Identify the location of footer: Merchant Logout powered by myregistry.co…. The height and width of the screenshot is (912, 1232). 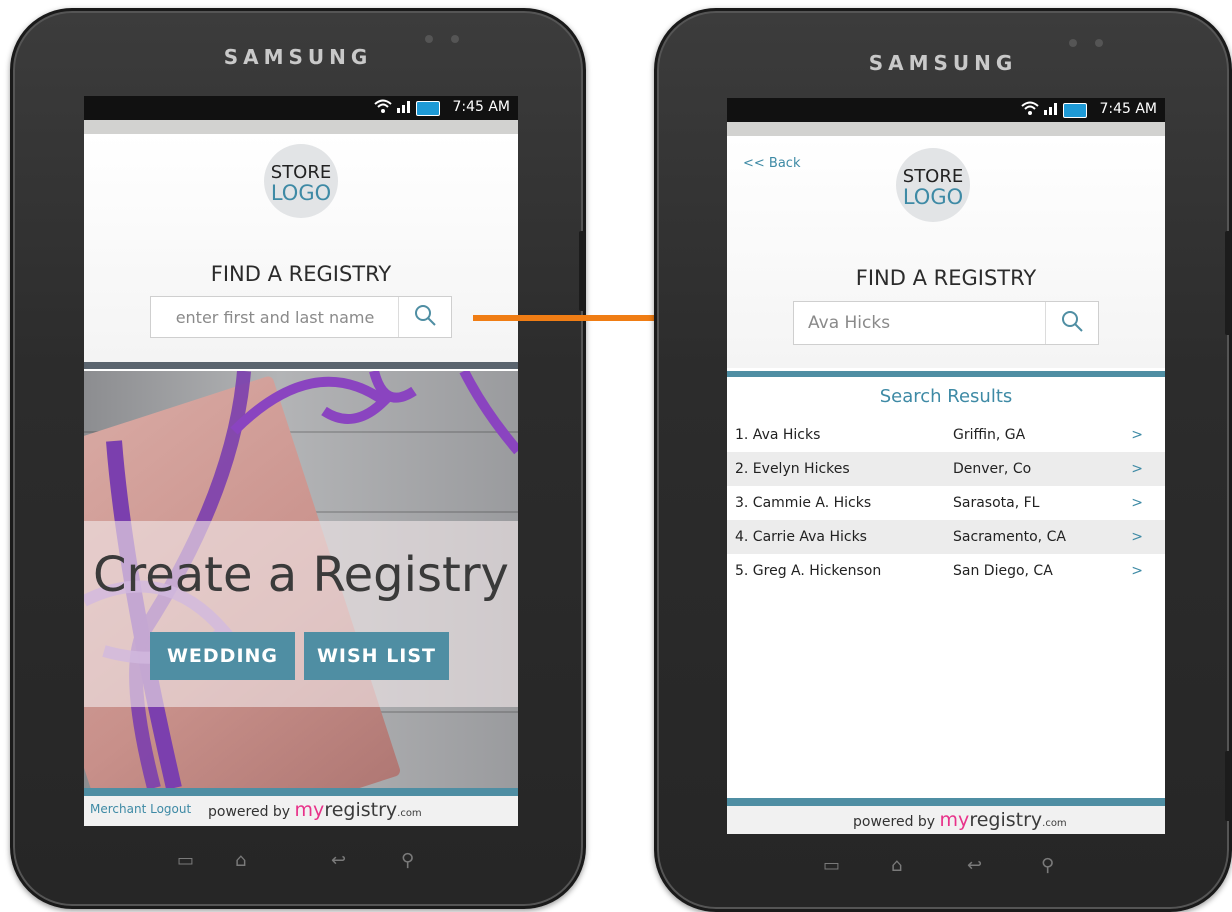
(301, 811).